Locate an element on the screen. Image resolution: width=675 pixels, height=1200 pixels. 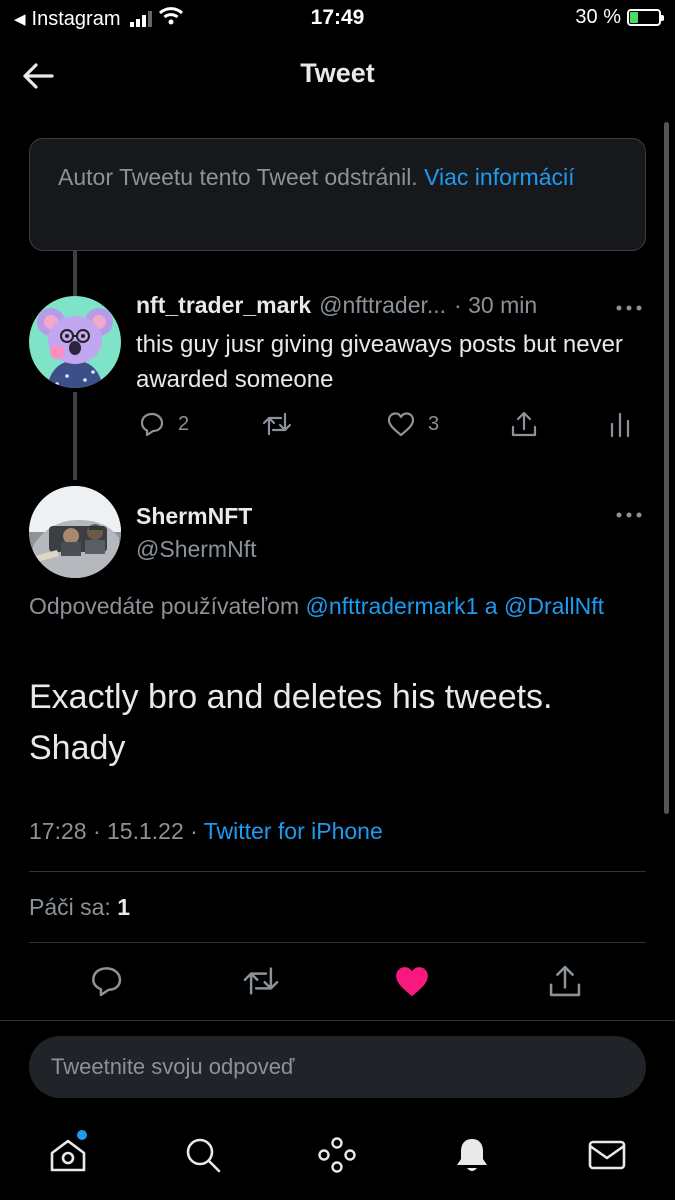
more-info-link: Viac informácií is located at coordinates (499, 177).